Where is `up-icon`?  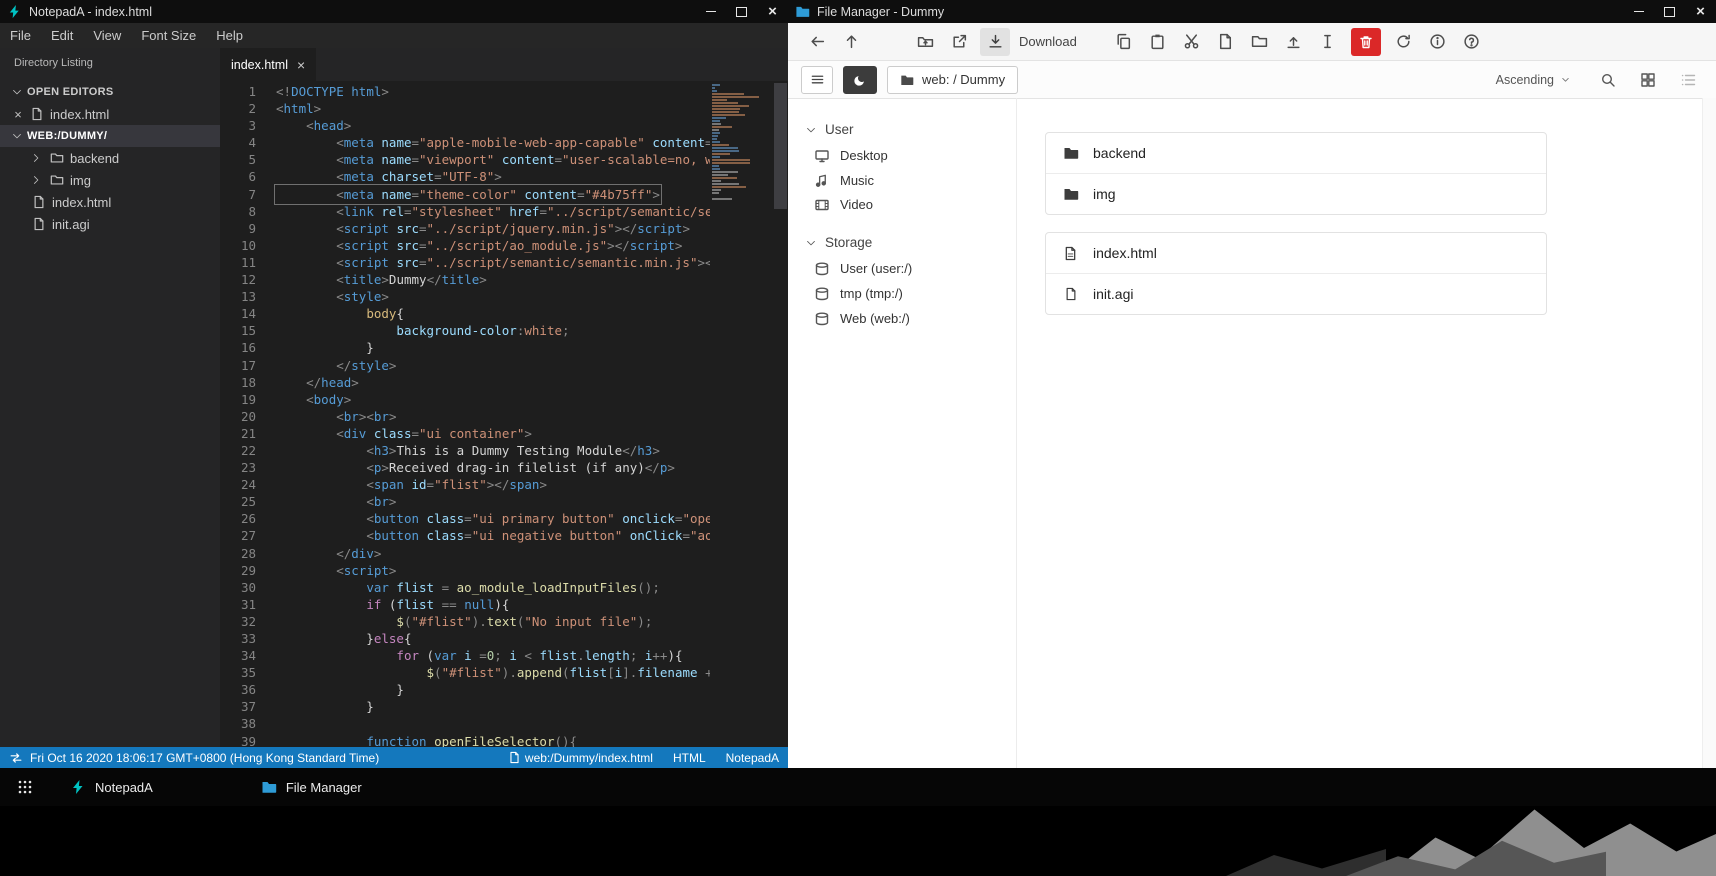
up-icon is located at coordinates (851, 42).